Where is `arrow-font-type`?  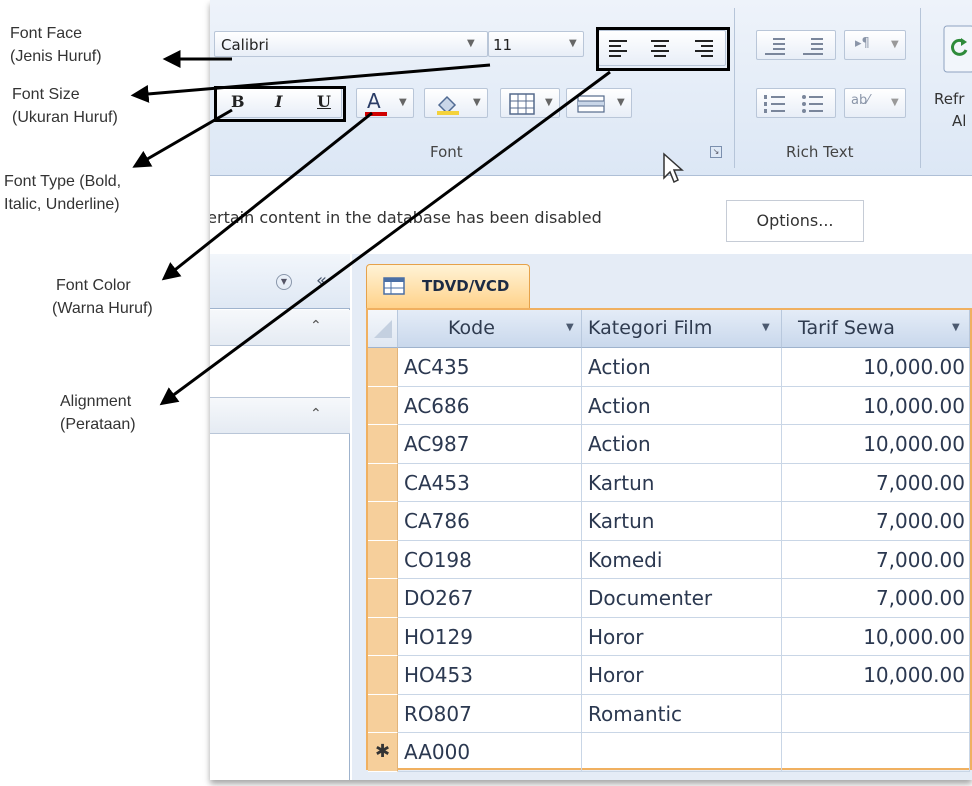 arrow-font-type is located at coordinates (182, 138).